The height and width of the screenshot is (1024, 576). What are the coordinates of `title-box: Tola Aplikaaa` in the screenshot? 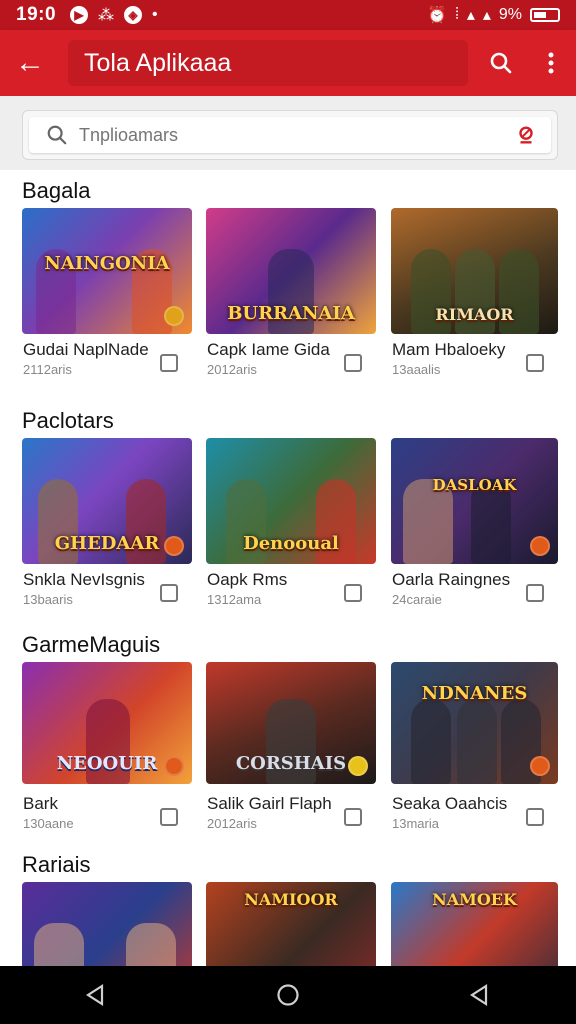 It's located at (268, 63).